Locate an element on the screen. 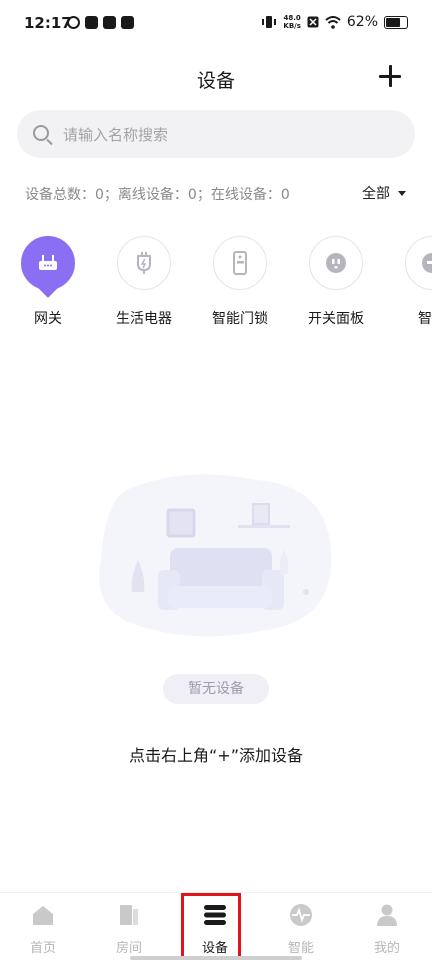  inbox-icon is located at coordinates (109, 22).